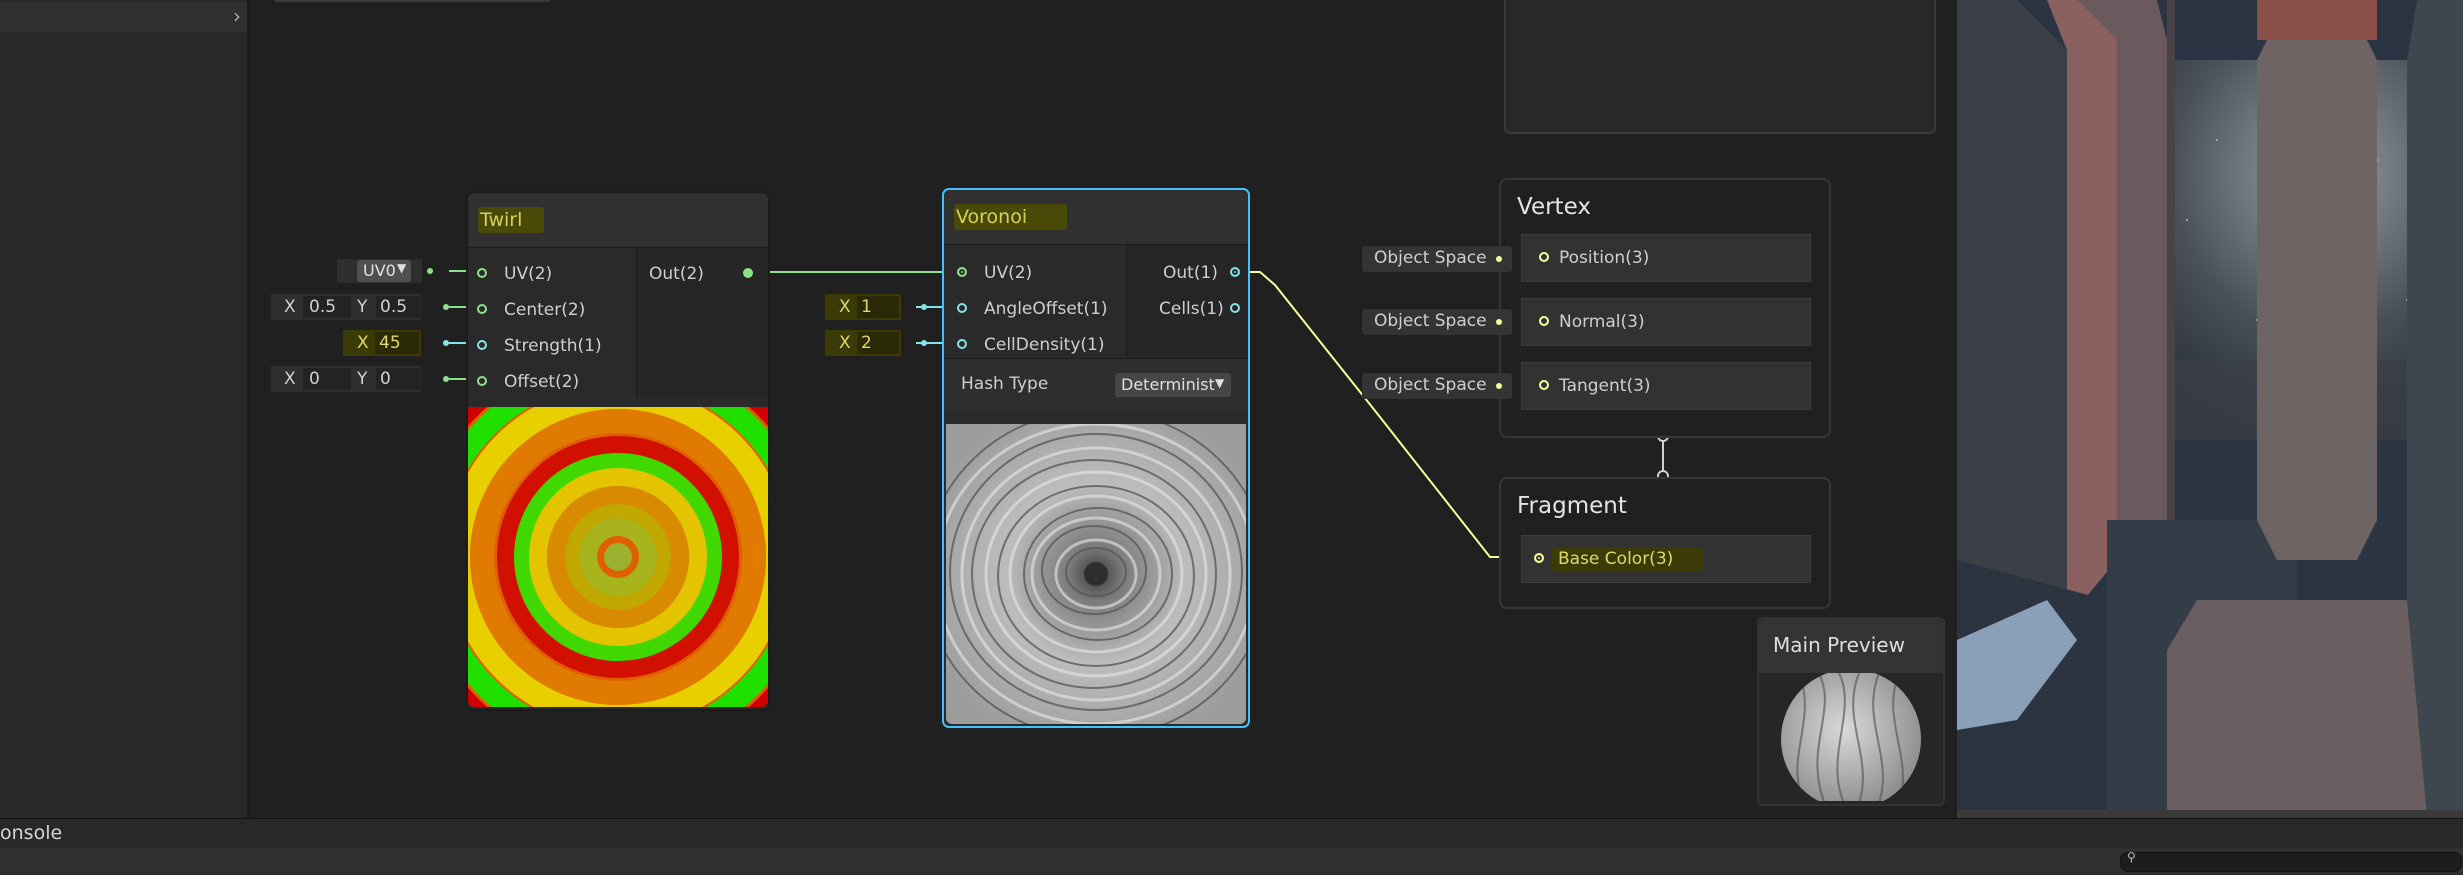  What do you see at coordinates (676, 274) in the screenshot?
I see `twirl-output-out: Out(2)` at bounding box center [676, 274].